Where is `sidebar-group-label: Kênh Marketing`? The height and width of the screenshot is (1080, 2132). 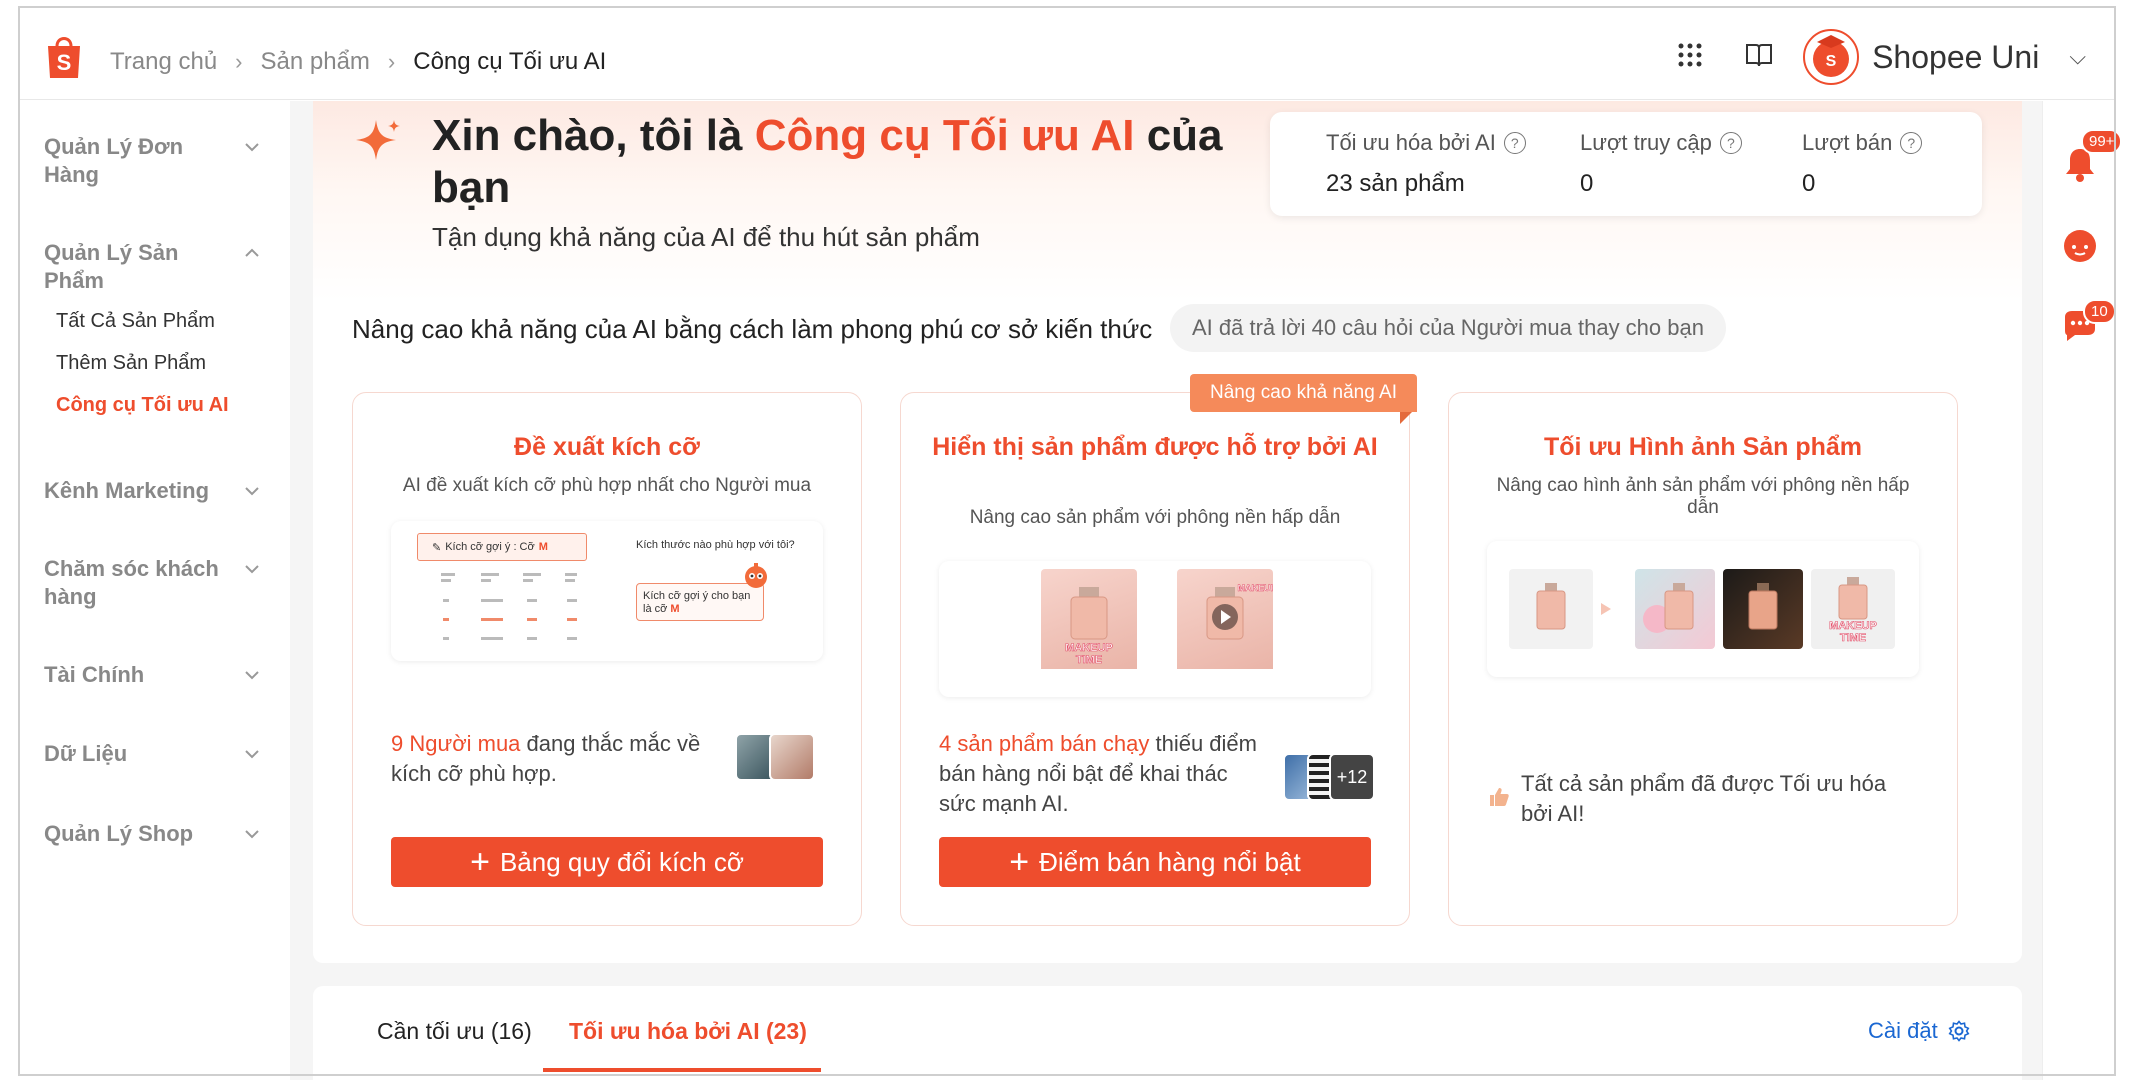
sidebar-group-label: Kênh Marketing is located at coordinates (127, 490).